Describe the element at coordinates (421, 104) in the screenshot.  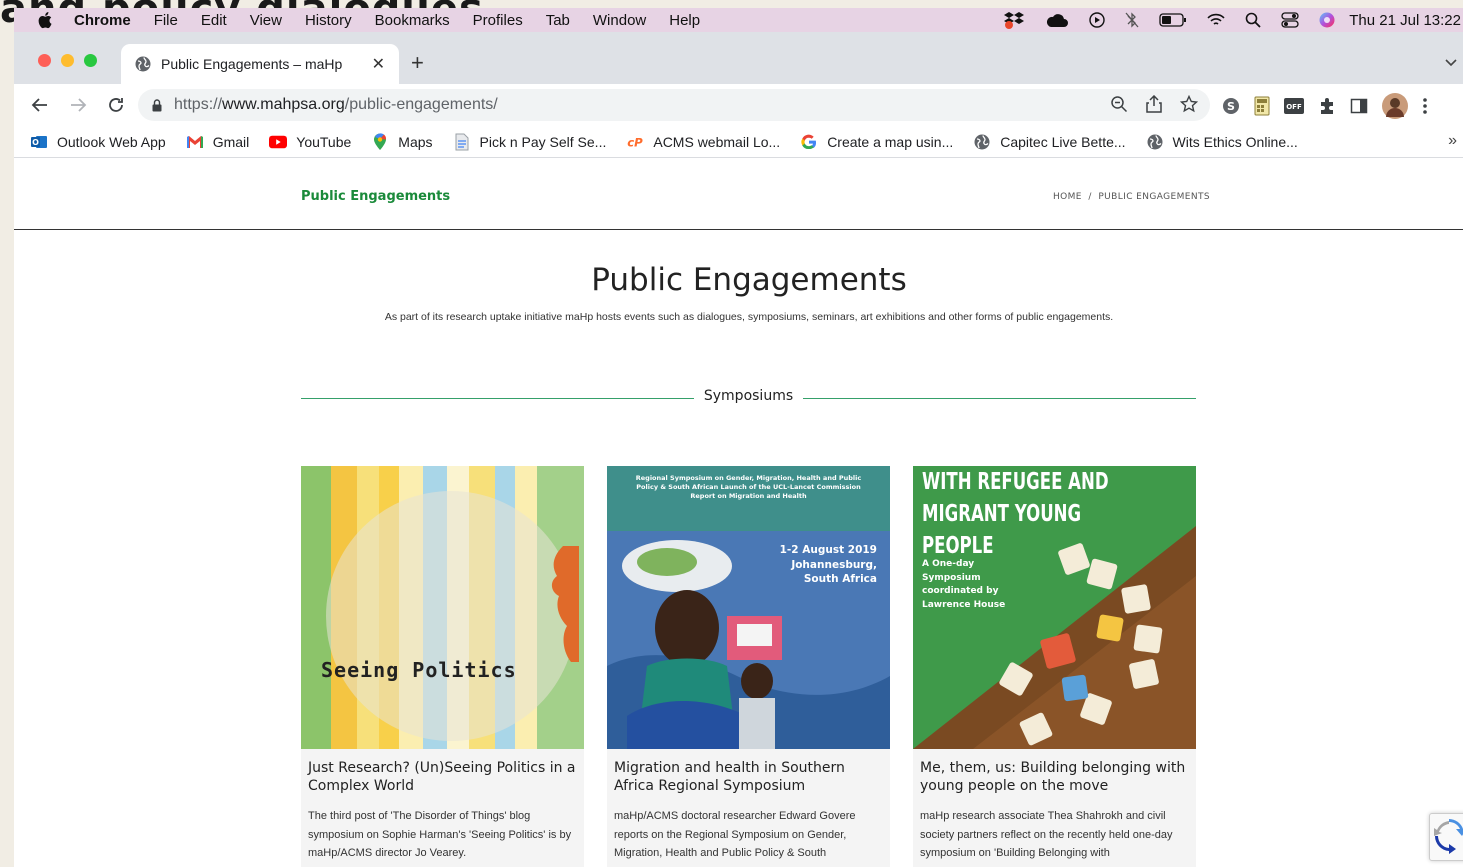
I see `url-path: /public-engagements/` at that location.